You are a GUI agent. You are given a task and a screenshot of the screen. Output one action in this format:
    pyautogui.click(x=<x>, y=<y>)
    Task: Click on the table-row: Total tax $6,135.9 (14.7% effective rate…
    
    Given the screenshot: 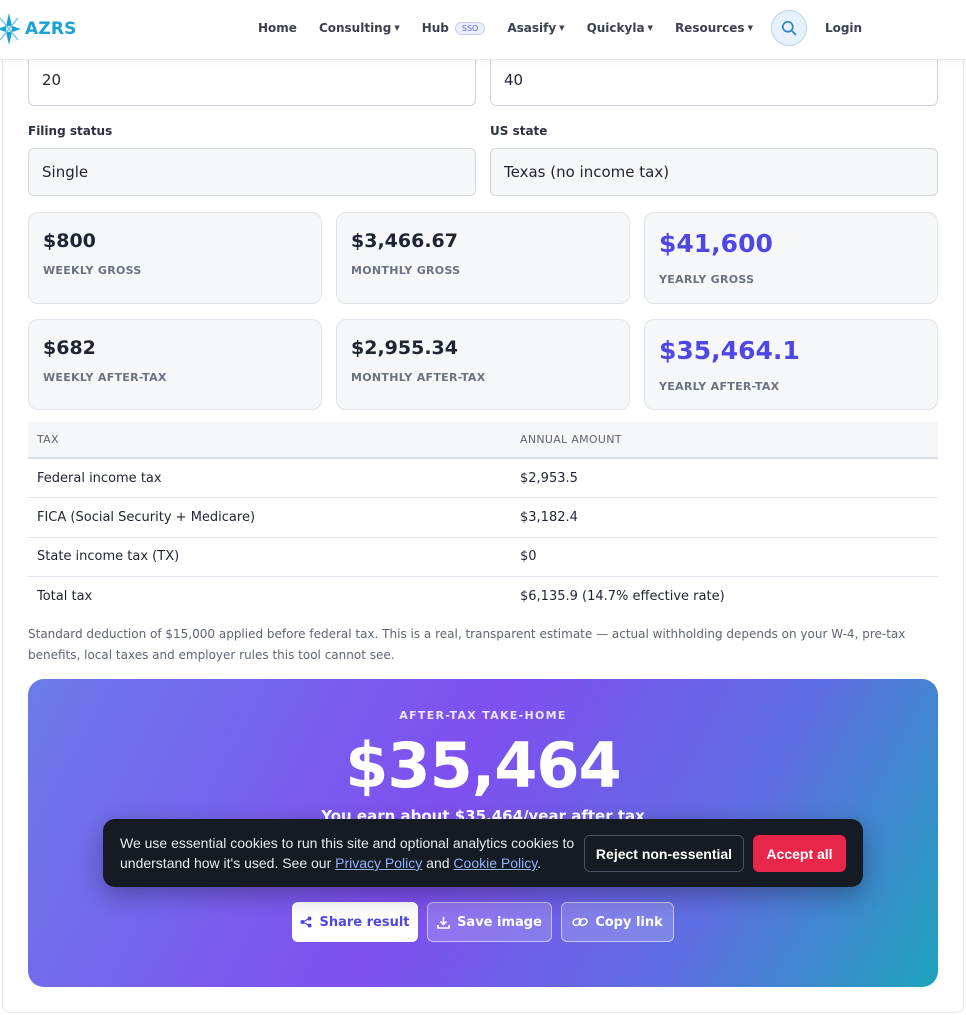 What is the action you would take?
    pyautogui.click(x=483, y=597)
    